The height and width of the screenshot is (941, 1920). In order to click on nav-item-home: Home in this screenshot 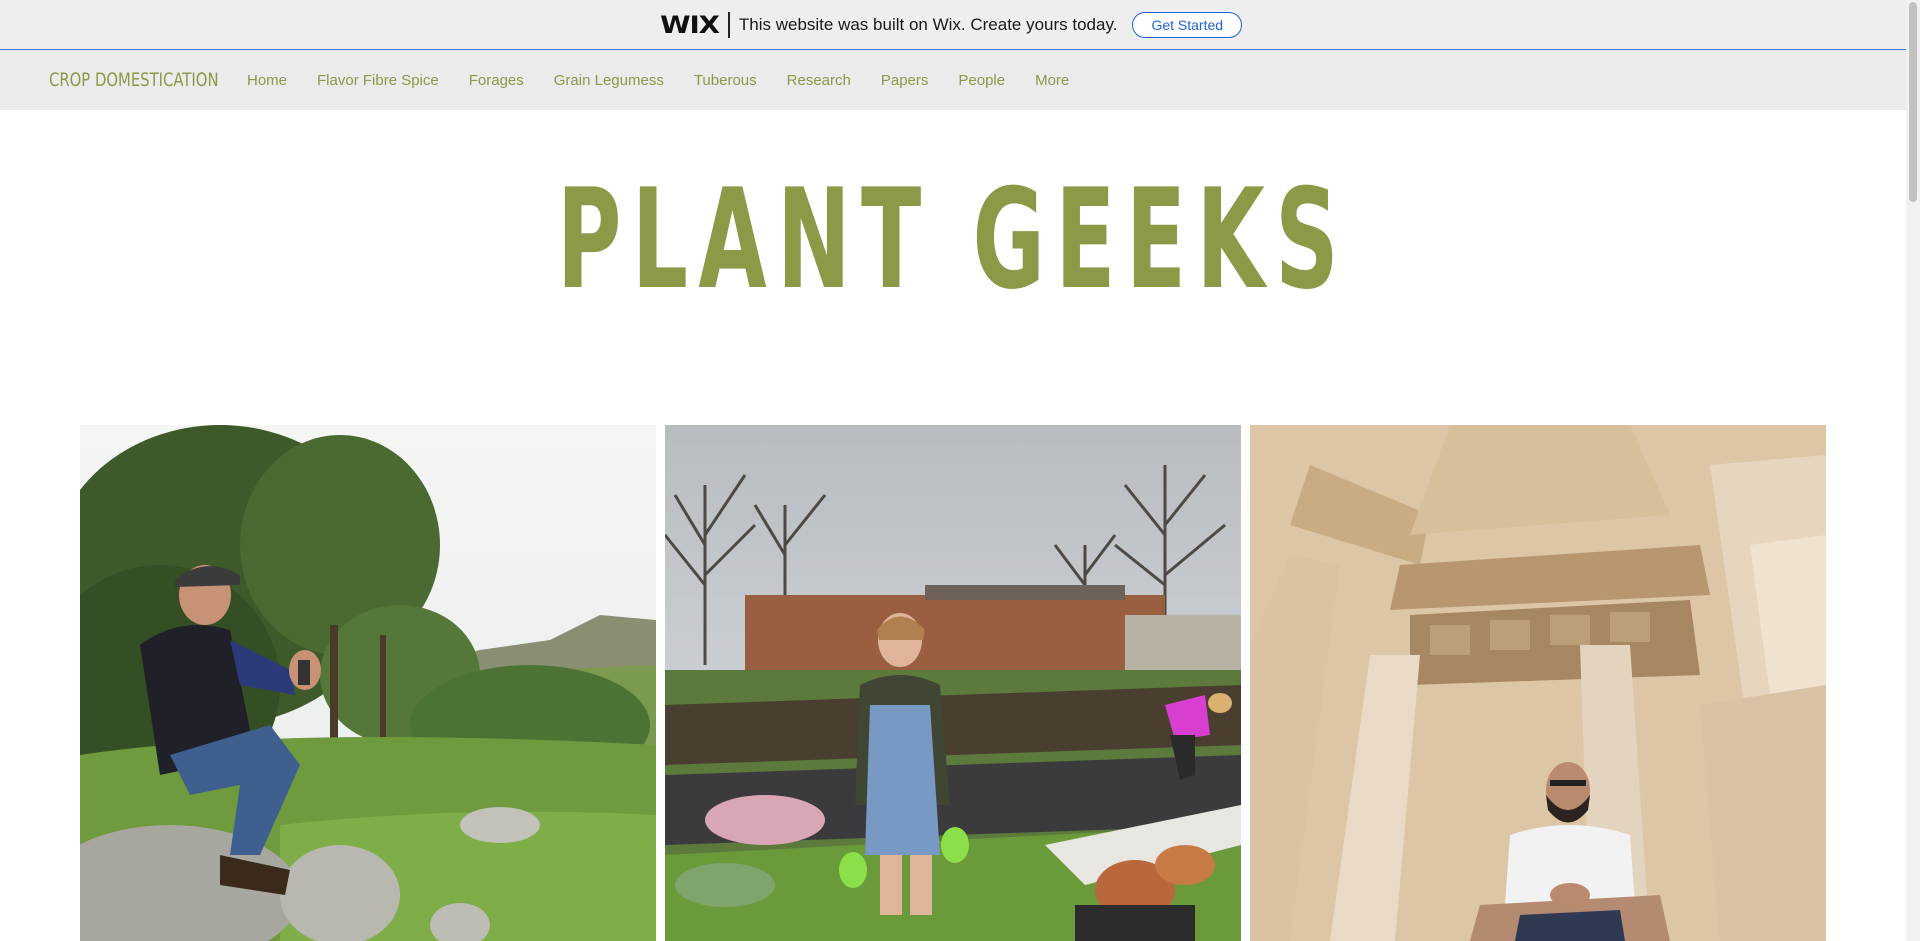, I will do `click(267, 80)`.